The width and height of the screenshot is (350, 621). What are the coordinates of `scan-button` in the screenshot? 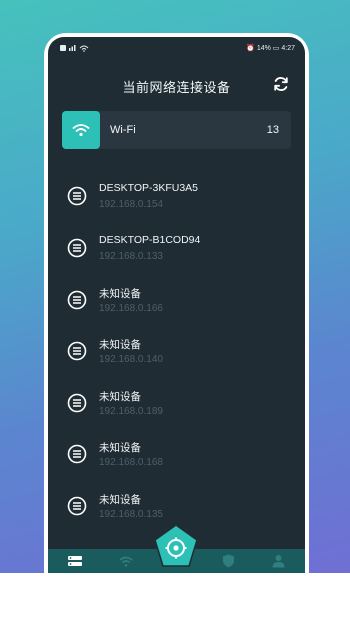 It's located at (176, 546).